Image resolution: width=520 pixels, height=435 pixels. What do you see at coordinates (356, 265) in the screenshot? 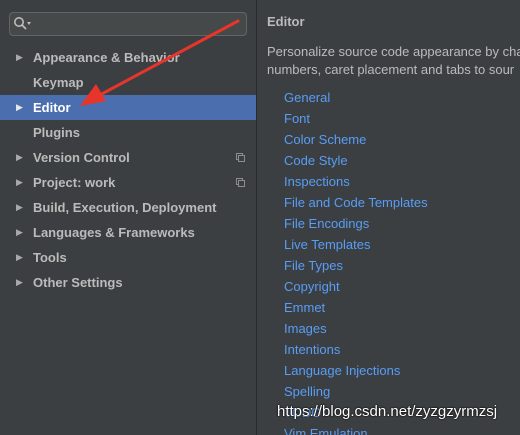
I see `link-file-types: File Types` at bounding box center [356, 265].